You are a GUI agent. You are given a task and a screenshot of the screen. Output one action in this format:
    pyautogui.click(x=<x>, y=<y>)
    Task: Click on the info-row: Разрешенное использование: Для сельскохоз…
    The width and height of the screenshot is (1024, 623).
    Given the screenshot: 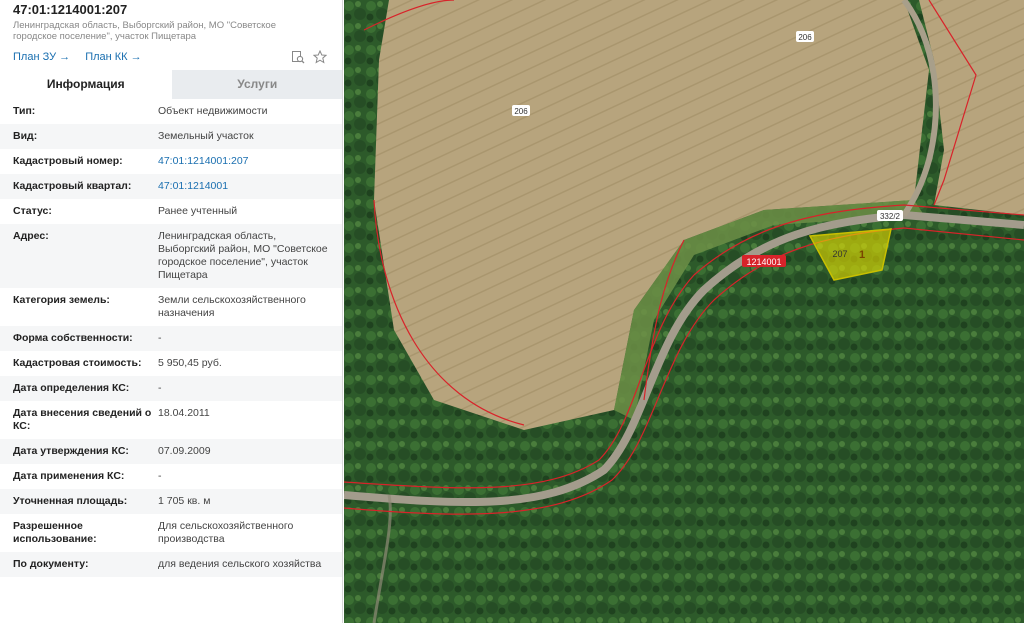 What is the action you would take?
    pyautogui.click(x=171, y=533)
    